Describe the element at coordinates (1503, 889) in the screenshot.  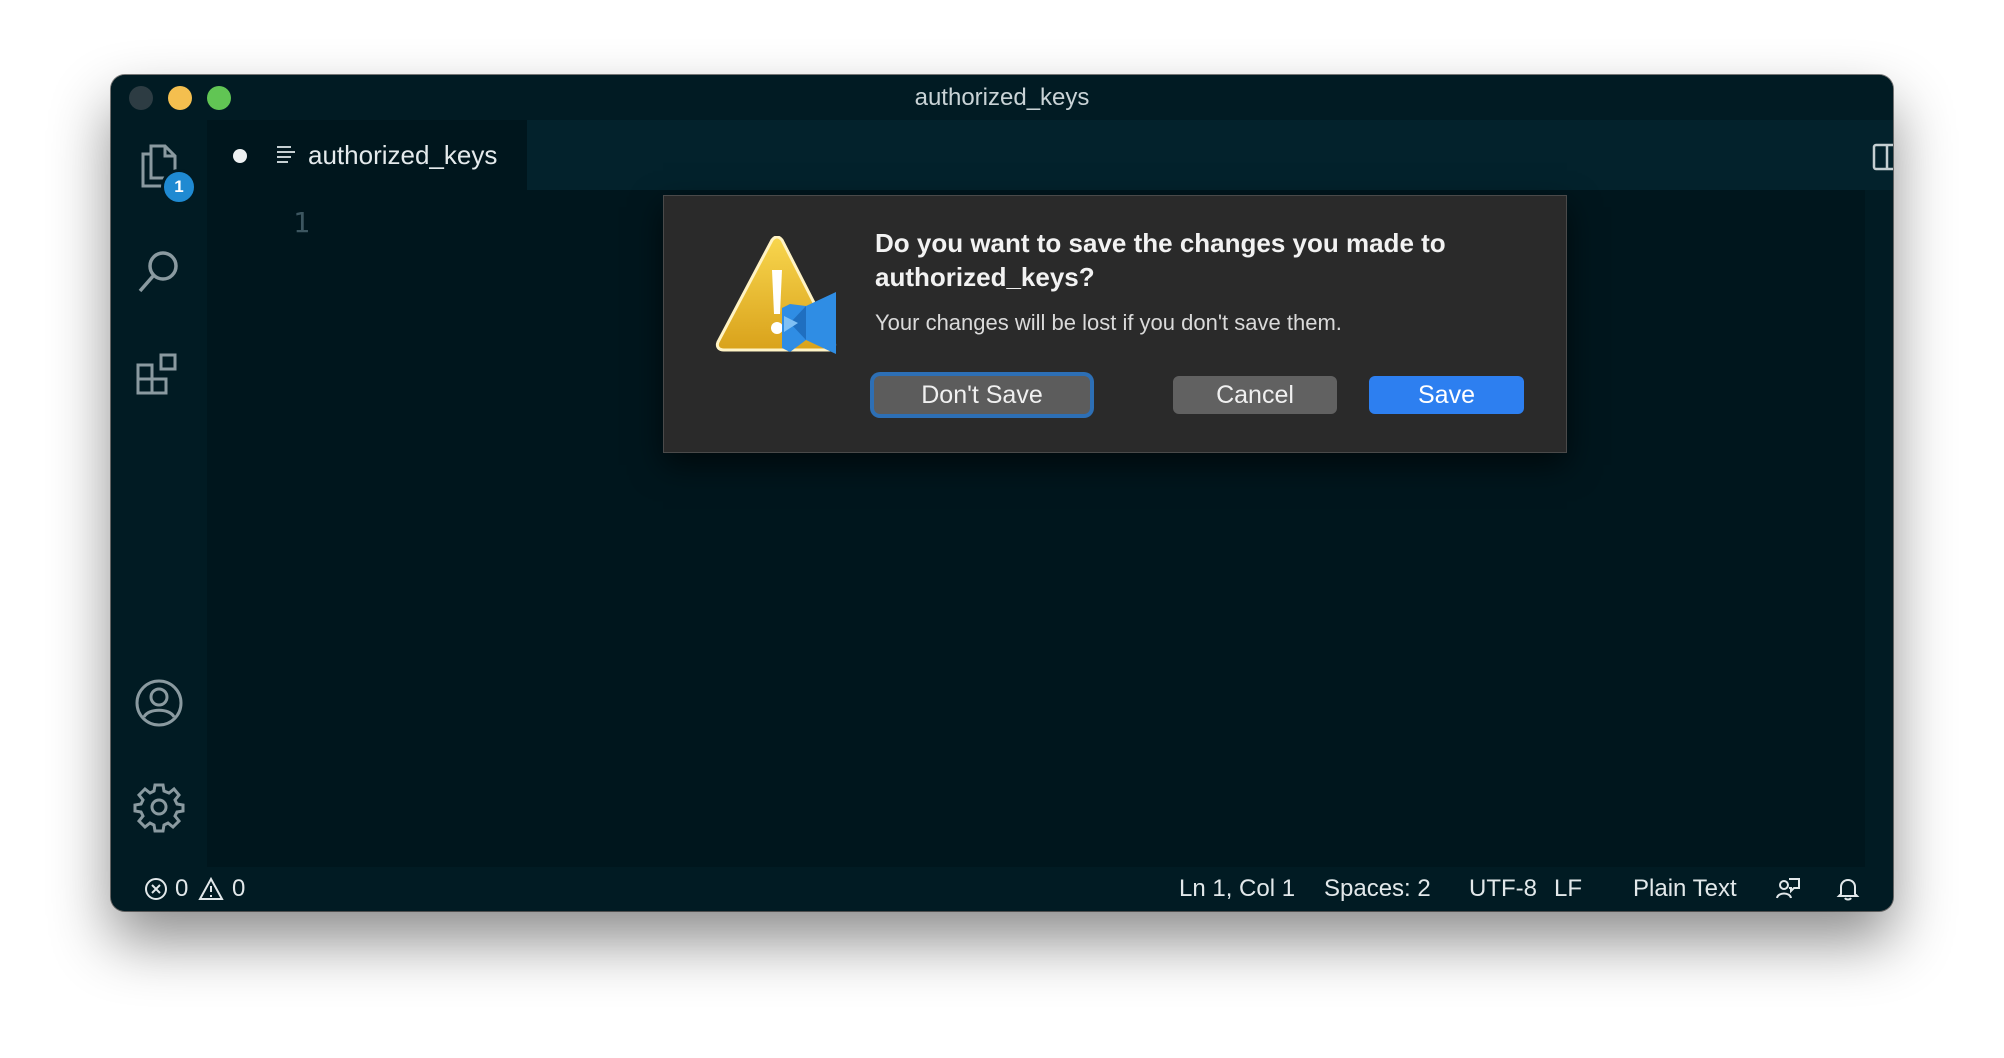
I see `encoding-setting: UTF-8` at that location.